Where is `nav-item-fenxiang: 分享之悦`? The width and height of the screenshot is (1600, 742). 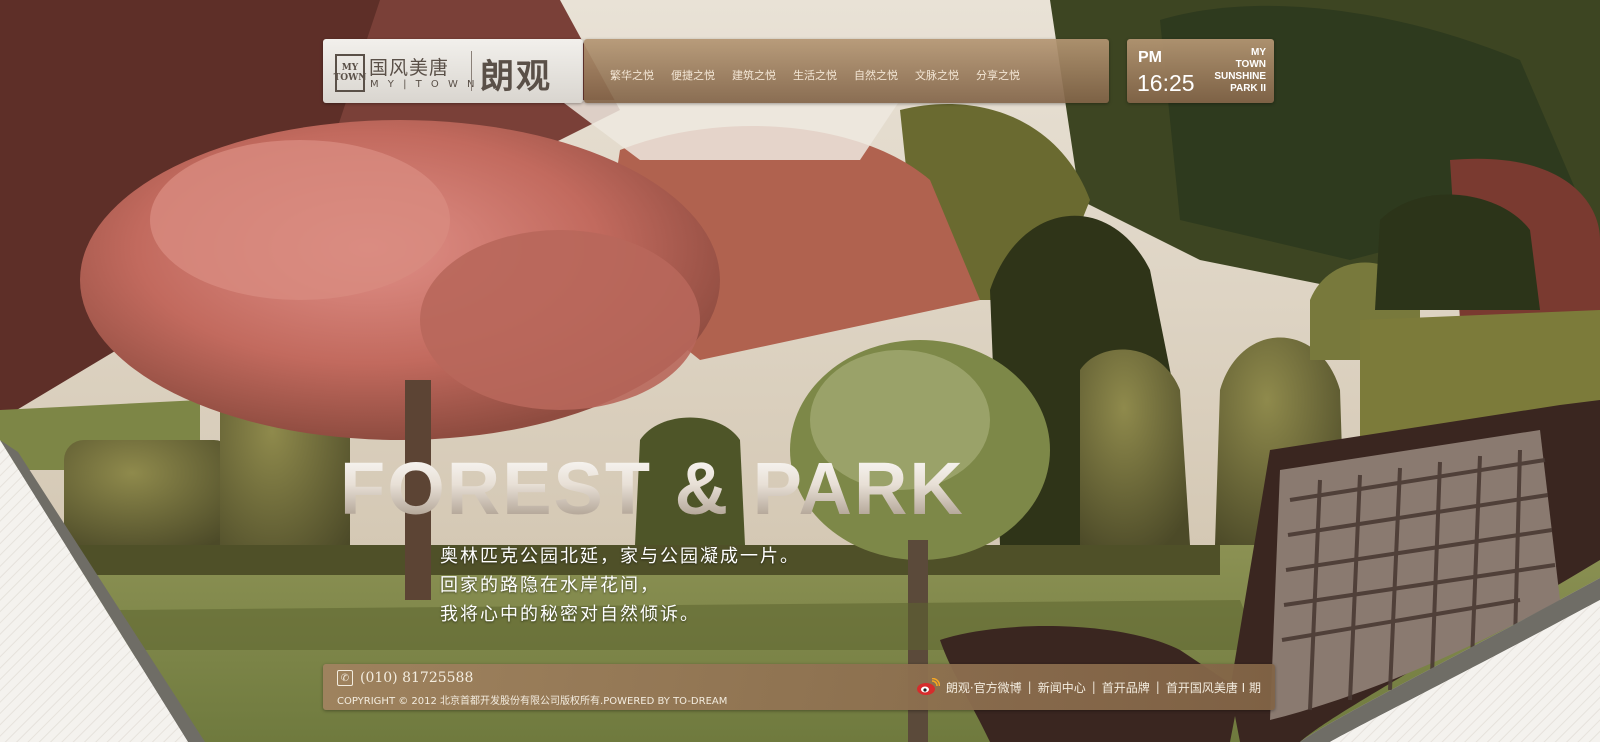
nav-item-fenxiang: 分享之悦 is located at coordinates (998, 75).